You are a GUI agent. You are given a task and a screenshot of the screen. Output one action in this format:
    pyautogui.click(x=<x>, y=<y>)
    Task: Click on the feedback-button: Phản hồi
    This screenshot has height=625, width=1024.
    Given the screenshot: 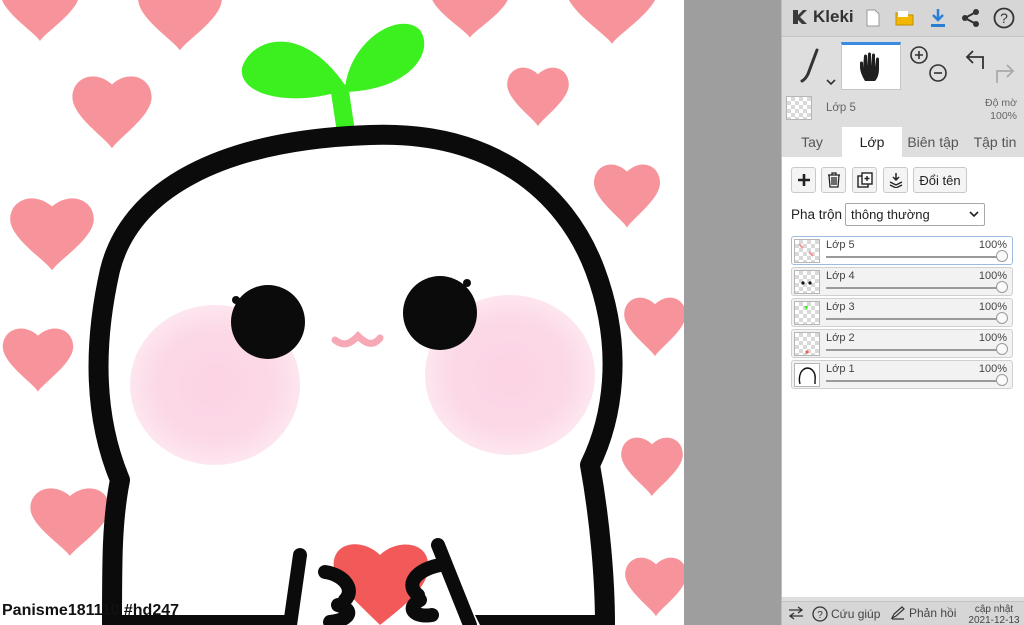 What is the action you would take?
    pyautogui.click(x=923, y=613)
    